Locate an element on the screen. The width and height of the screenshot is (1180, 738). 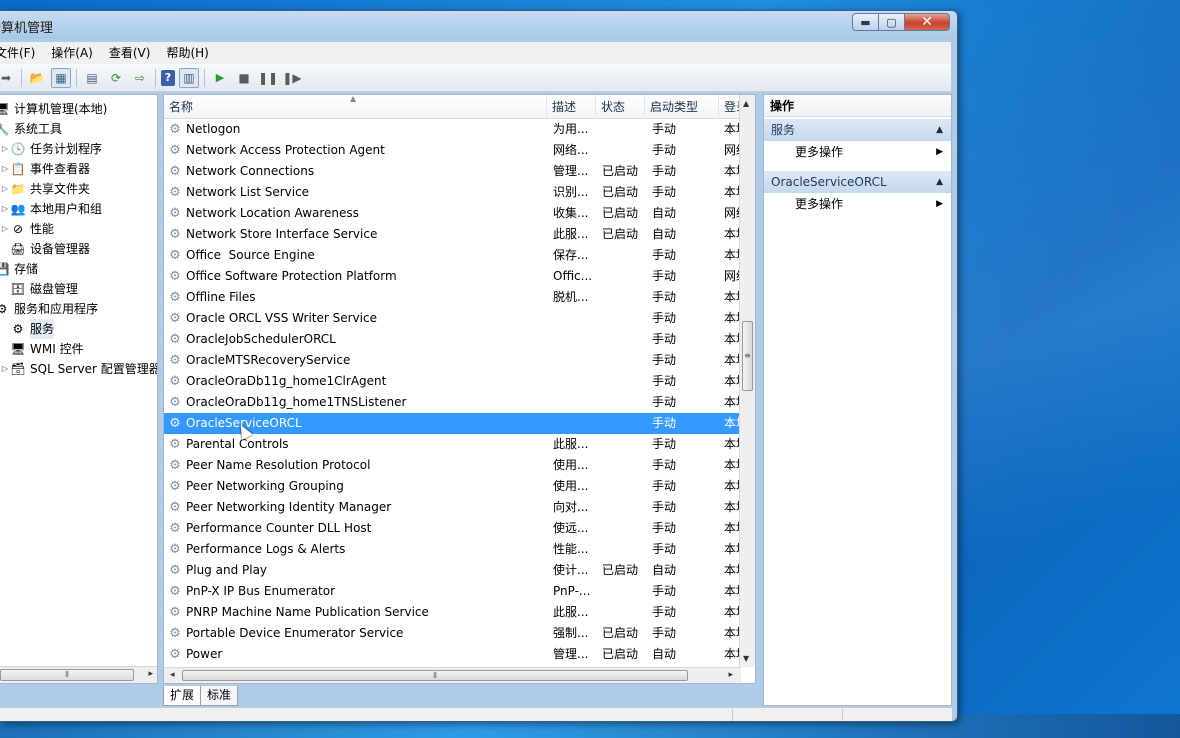
menu-item-2: 查看(V) is located at coordinates (130, 53).